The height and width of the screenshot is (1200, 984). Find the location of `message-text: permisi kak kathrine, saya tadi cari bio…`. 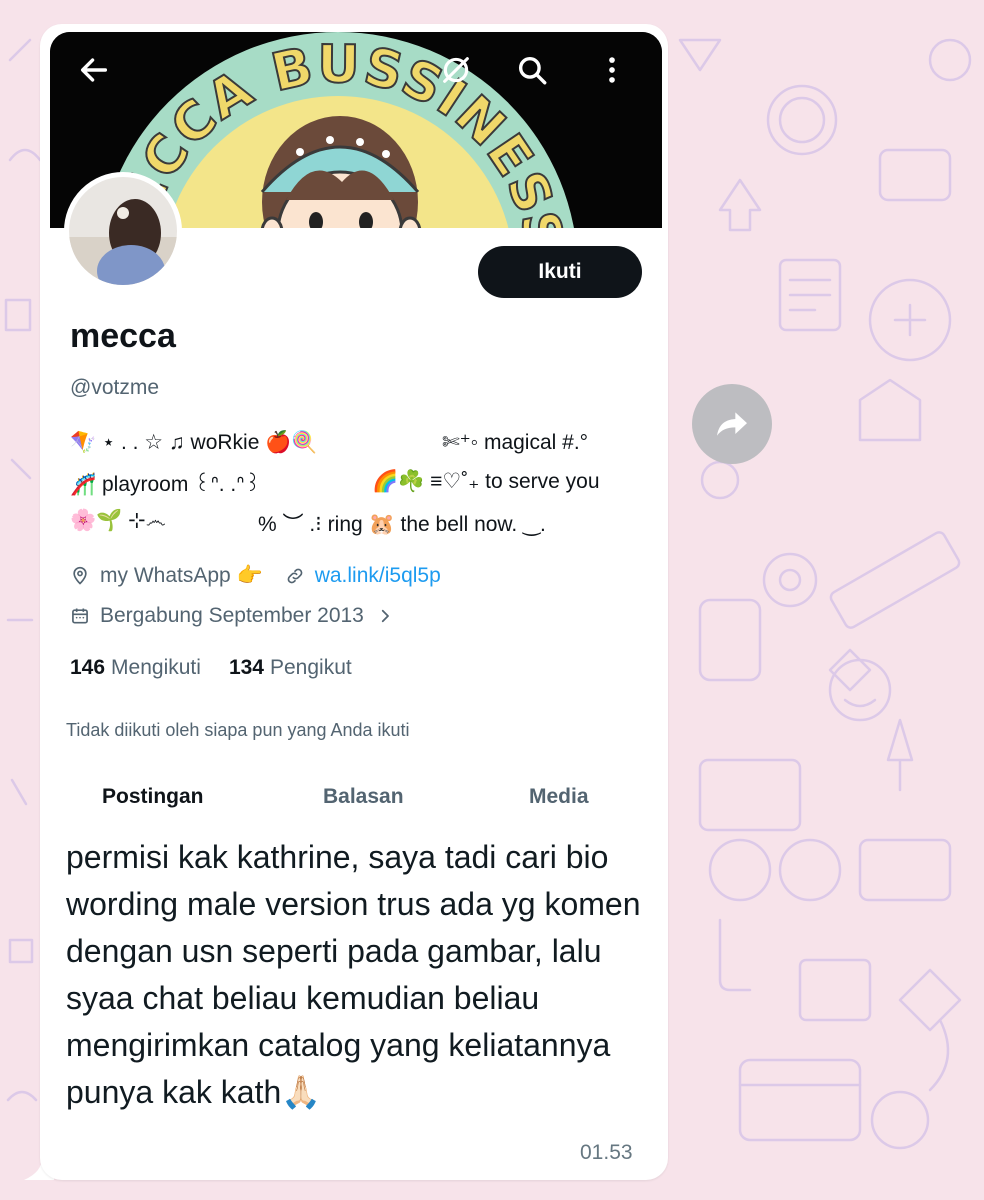

message-text: permisi kak kathrine, saya tadi cari bio… is located at coordinates (353, 974).